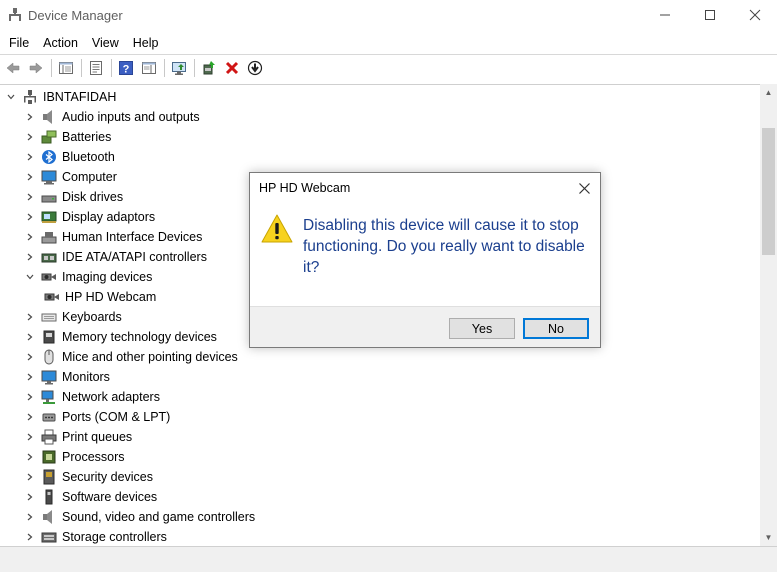  I want to click on disk-drive-icon, so click(49, 197).